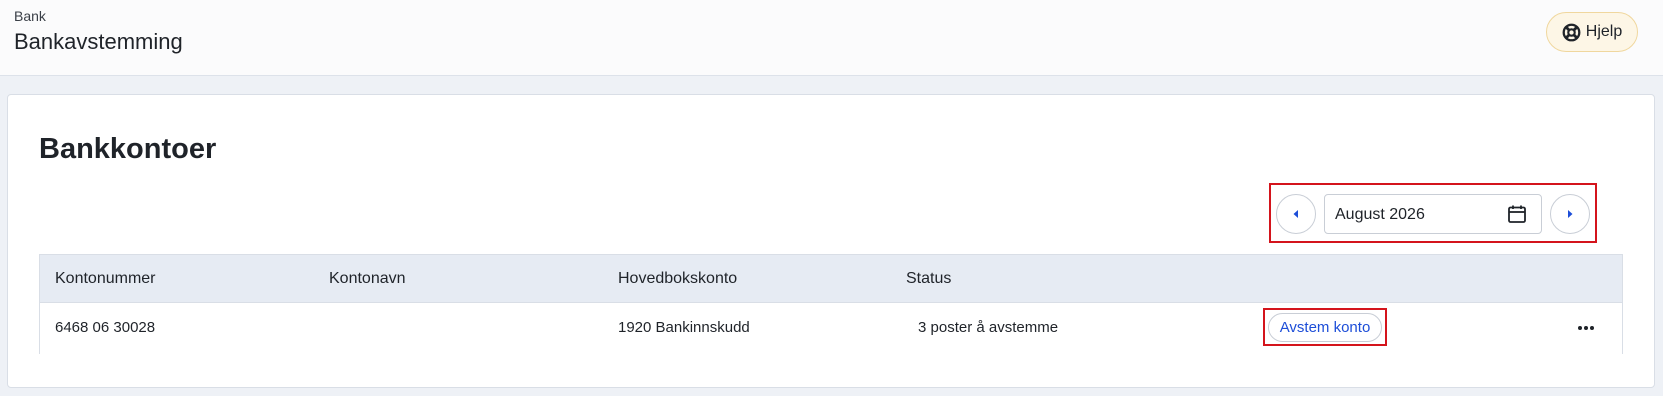 Image resolution: width=1663 pixels, height=396 pixels. I want to click on period-selector: August 2026, so click(1433, 213).